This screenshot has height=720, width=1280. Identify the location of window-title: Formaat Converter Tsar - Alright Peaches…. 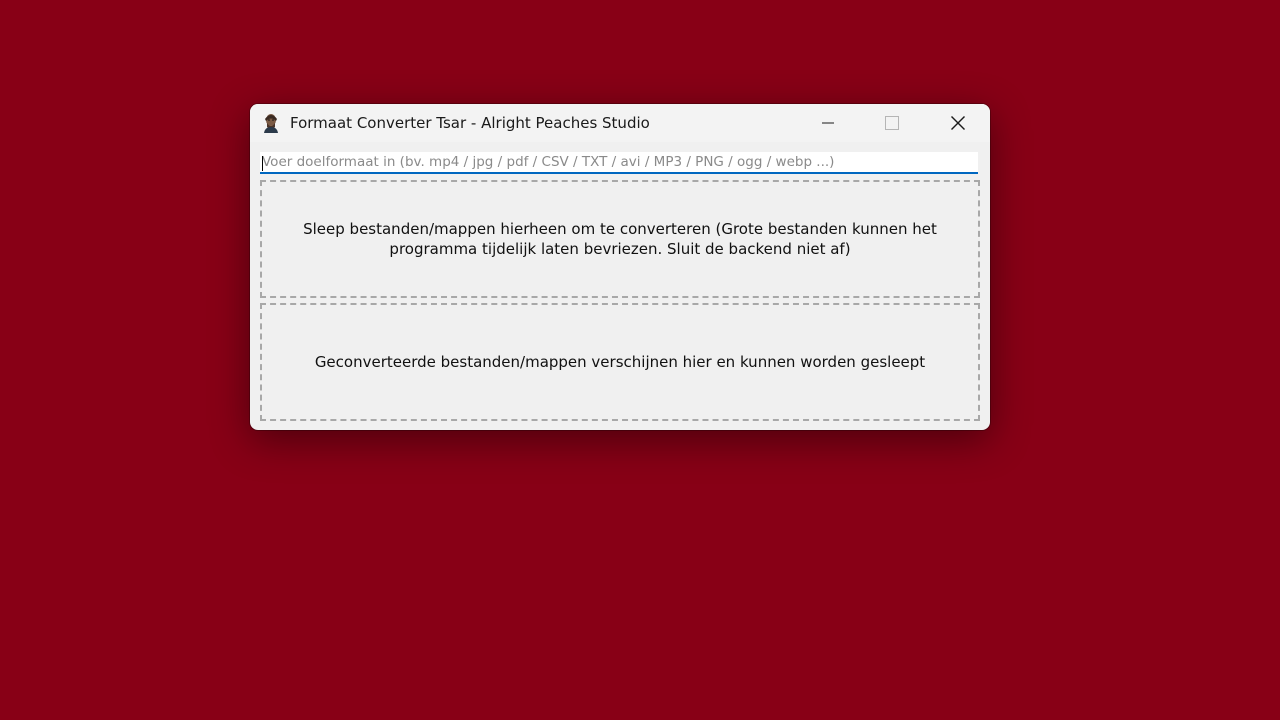
(470, 123).